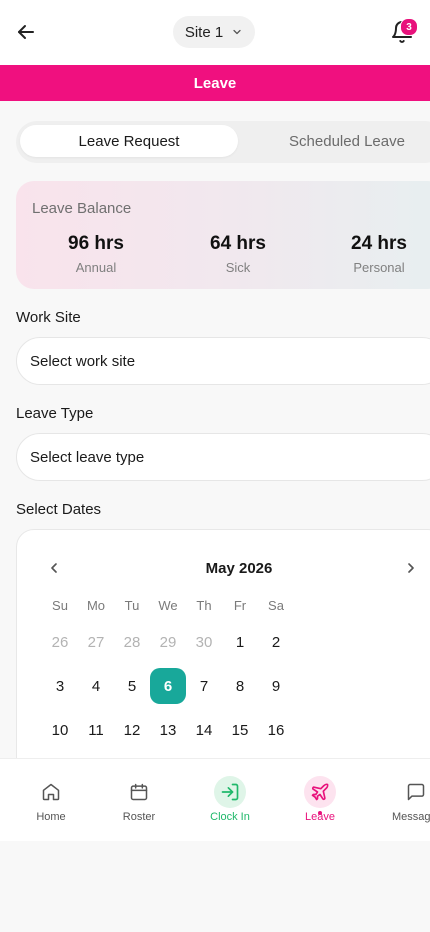  Describe the element at coordinates (83, 361) in the screenshot. I see `work-site-placeholder: Select work site` at that location.